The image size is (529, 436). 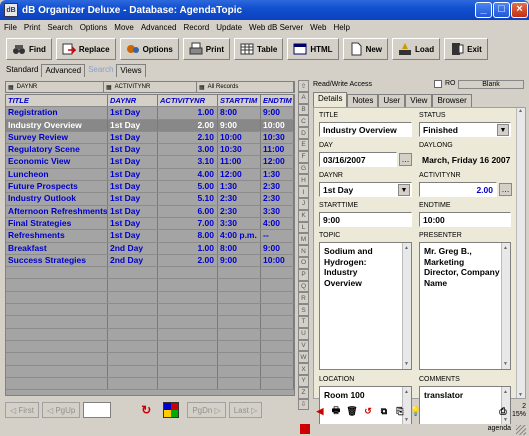 I want to click on menu-file: File, so click(x=10, y=27).